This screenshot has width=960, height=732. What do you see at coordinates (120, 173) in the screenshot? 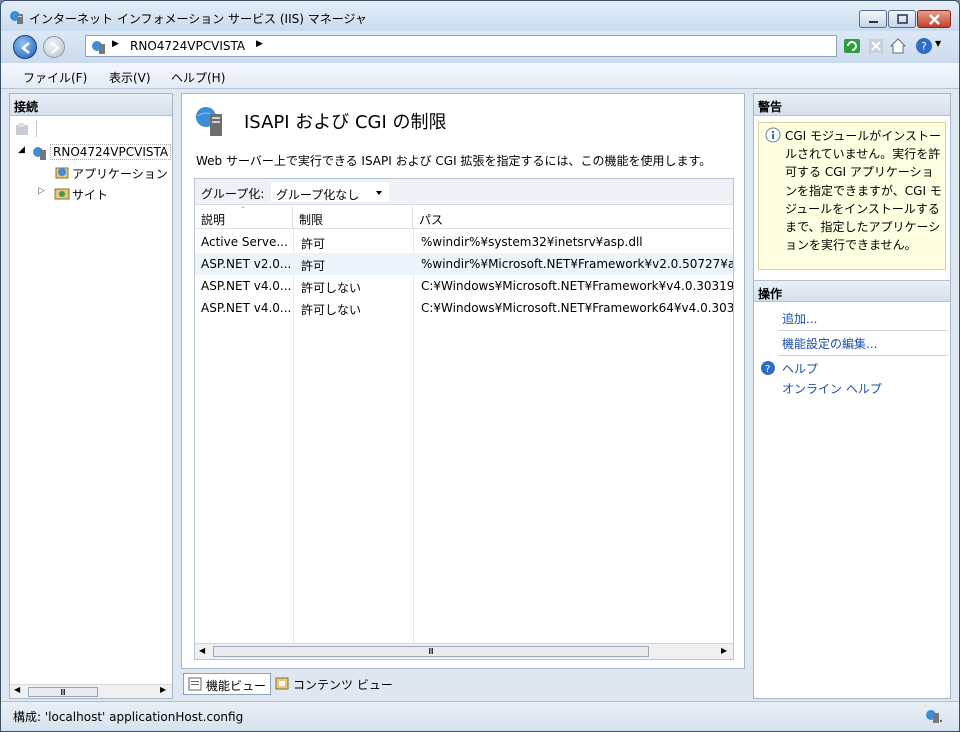
I see `tree-item-application-pools: アプリケーション` at bounding box center [120, 173].